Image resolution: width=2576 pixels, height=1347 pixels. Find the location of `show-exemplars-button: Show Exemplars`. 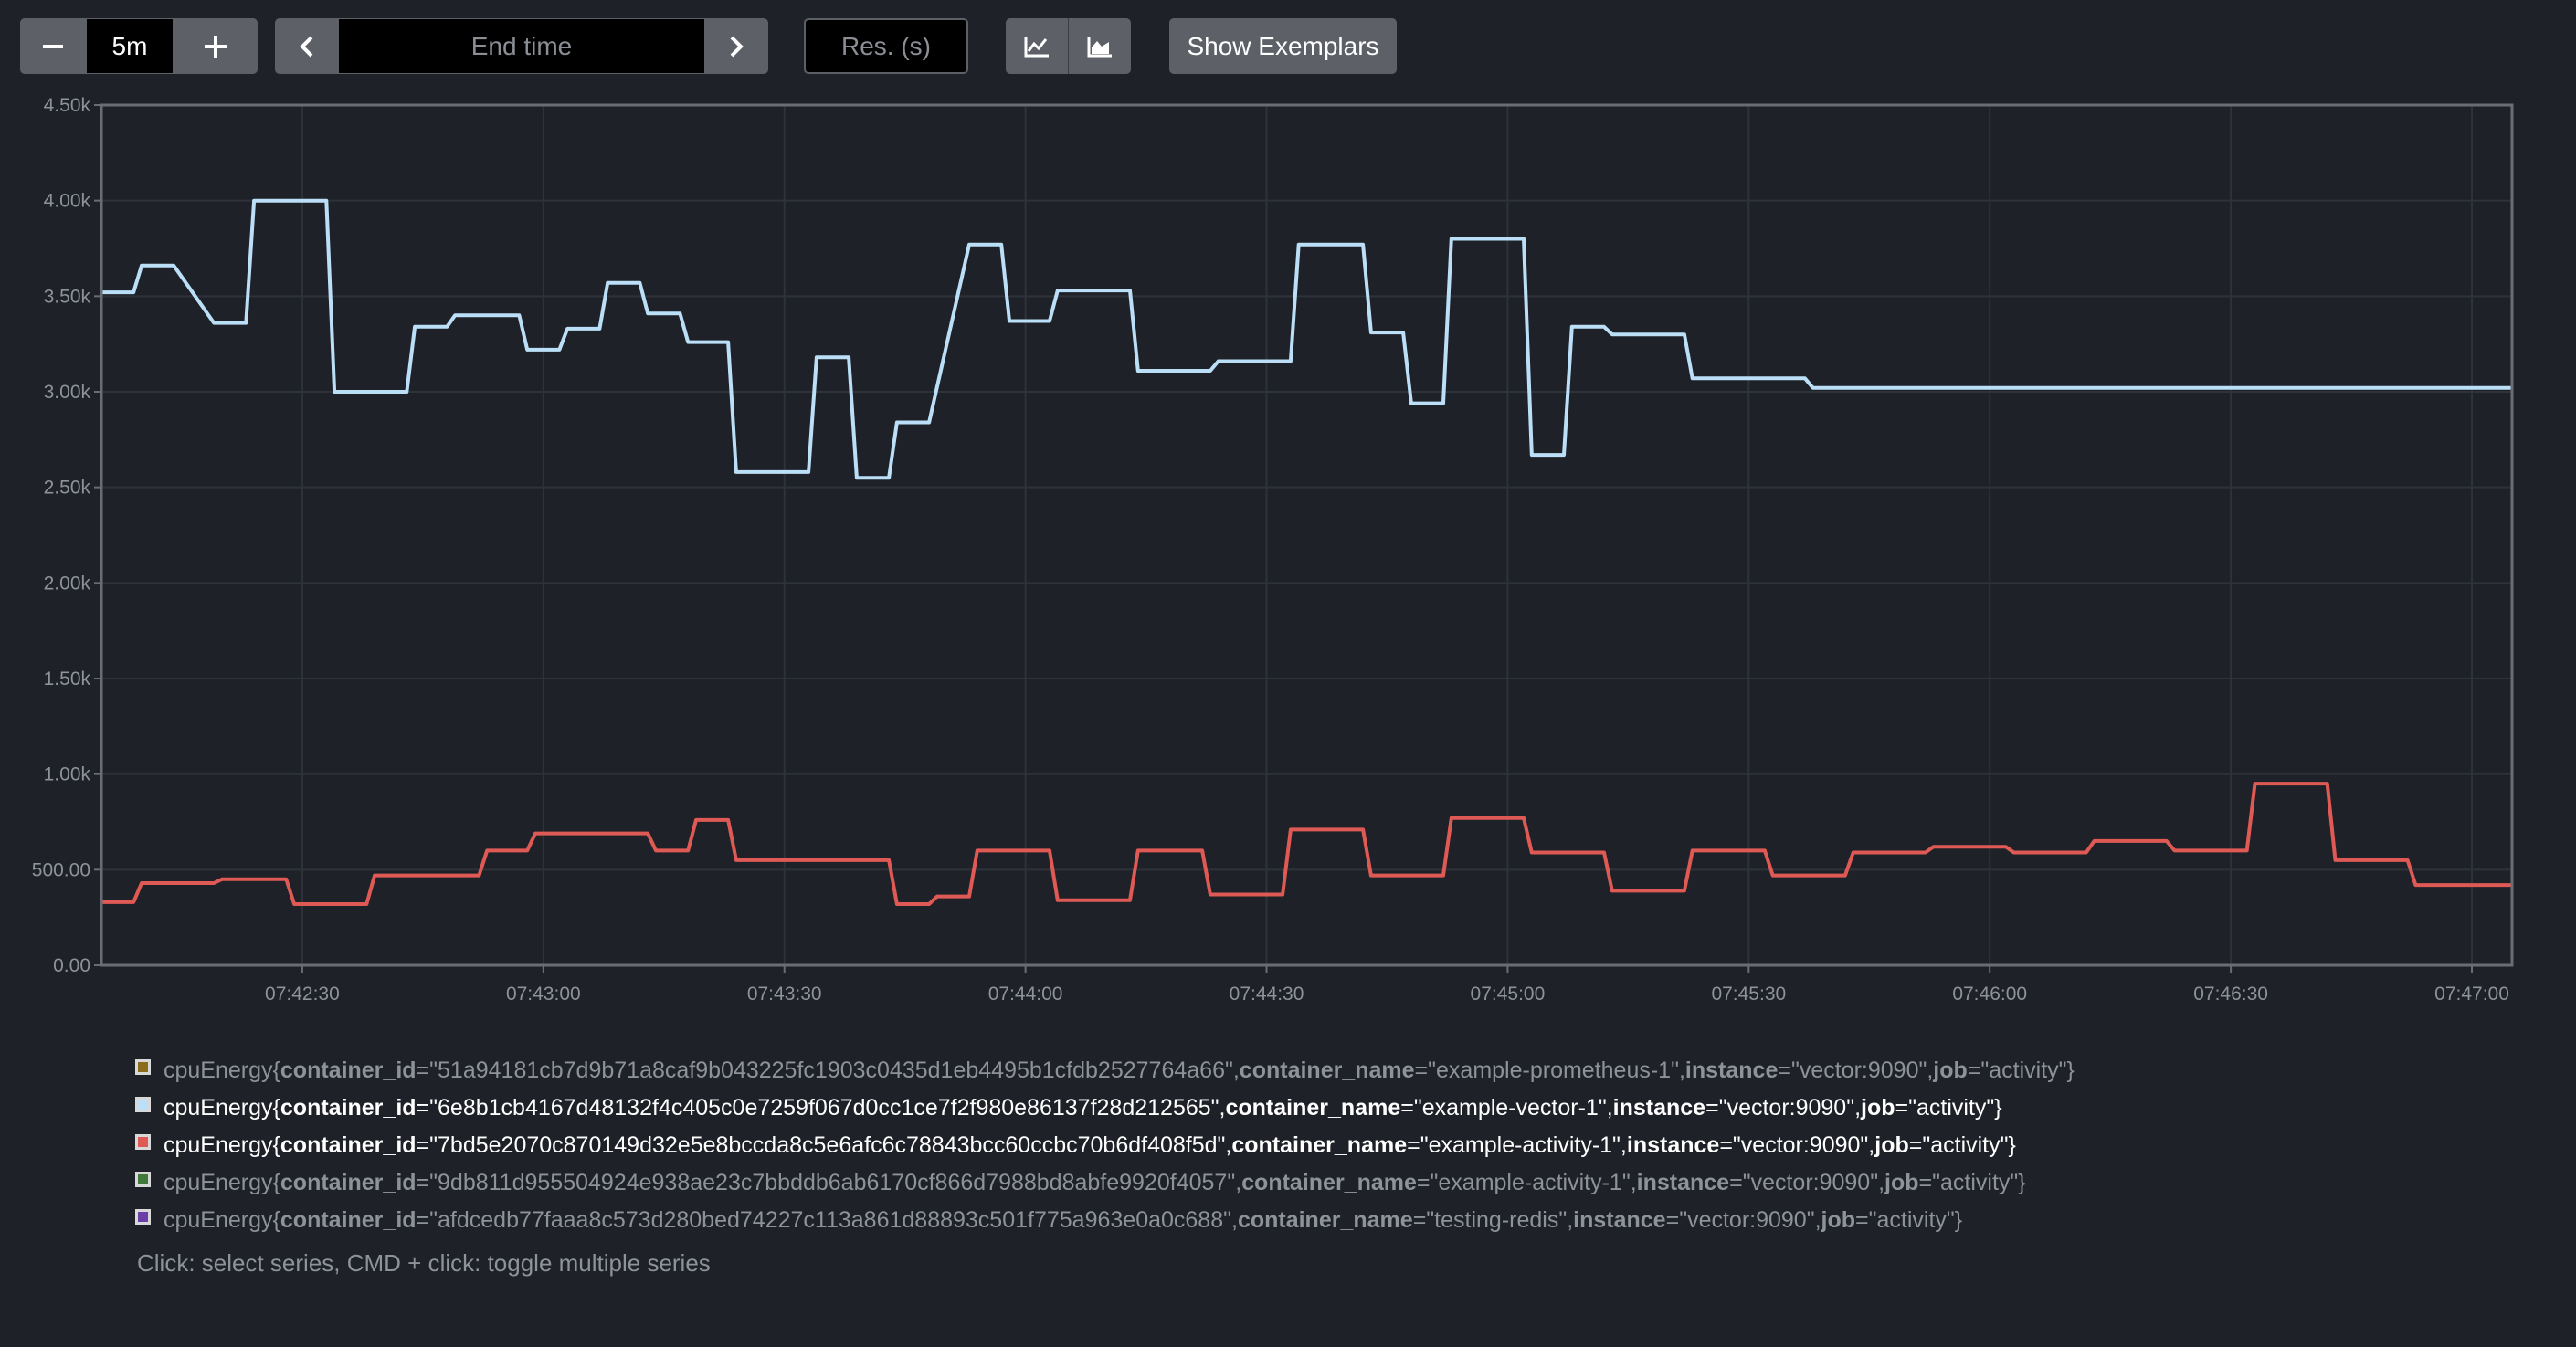

show-exemplars-button: Show Exemplars is located at coordinates (1283, 46).